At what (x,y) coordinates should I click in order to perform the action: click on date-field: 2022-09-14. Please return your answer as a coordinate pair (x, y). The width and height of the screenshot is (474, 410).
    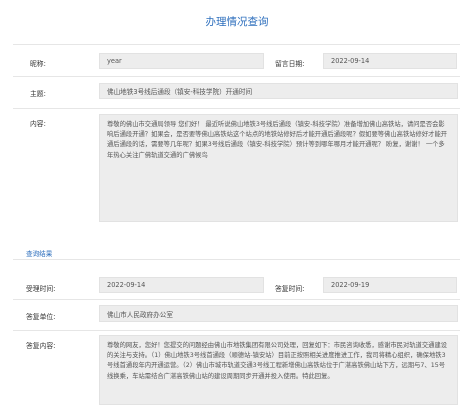
    Looking at the image, I should click on (390, 61).